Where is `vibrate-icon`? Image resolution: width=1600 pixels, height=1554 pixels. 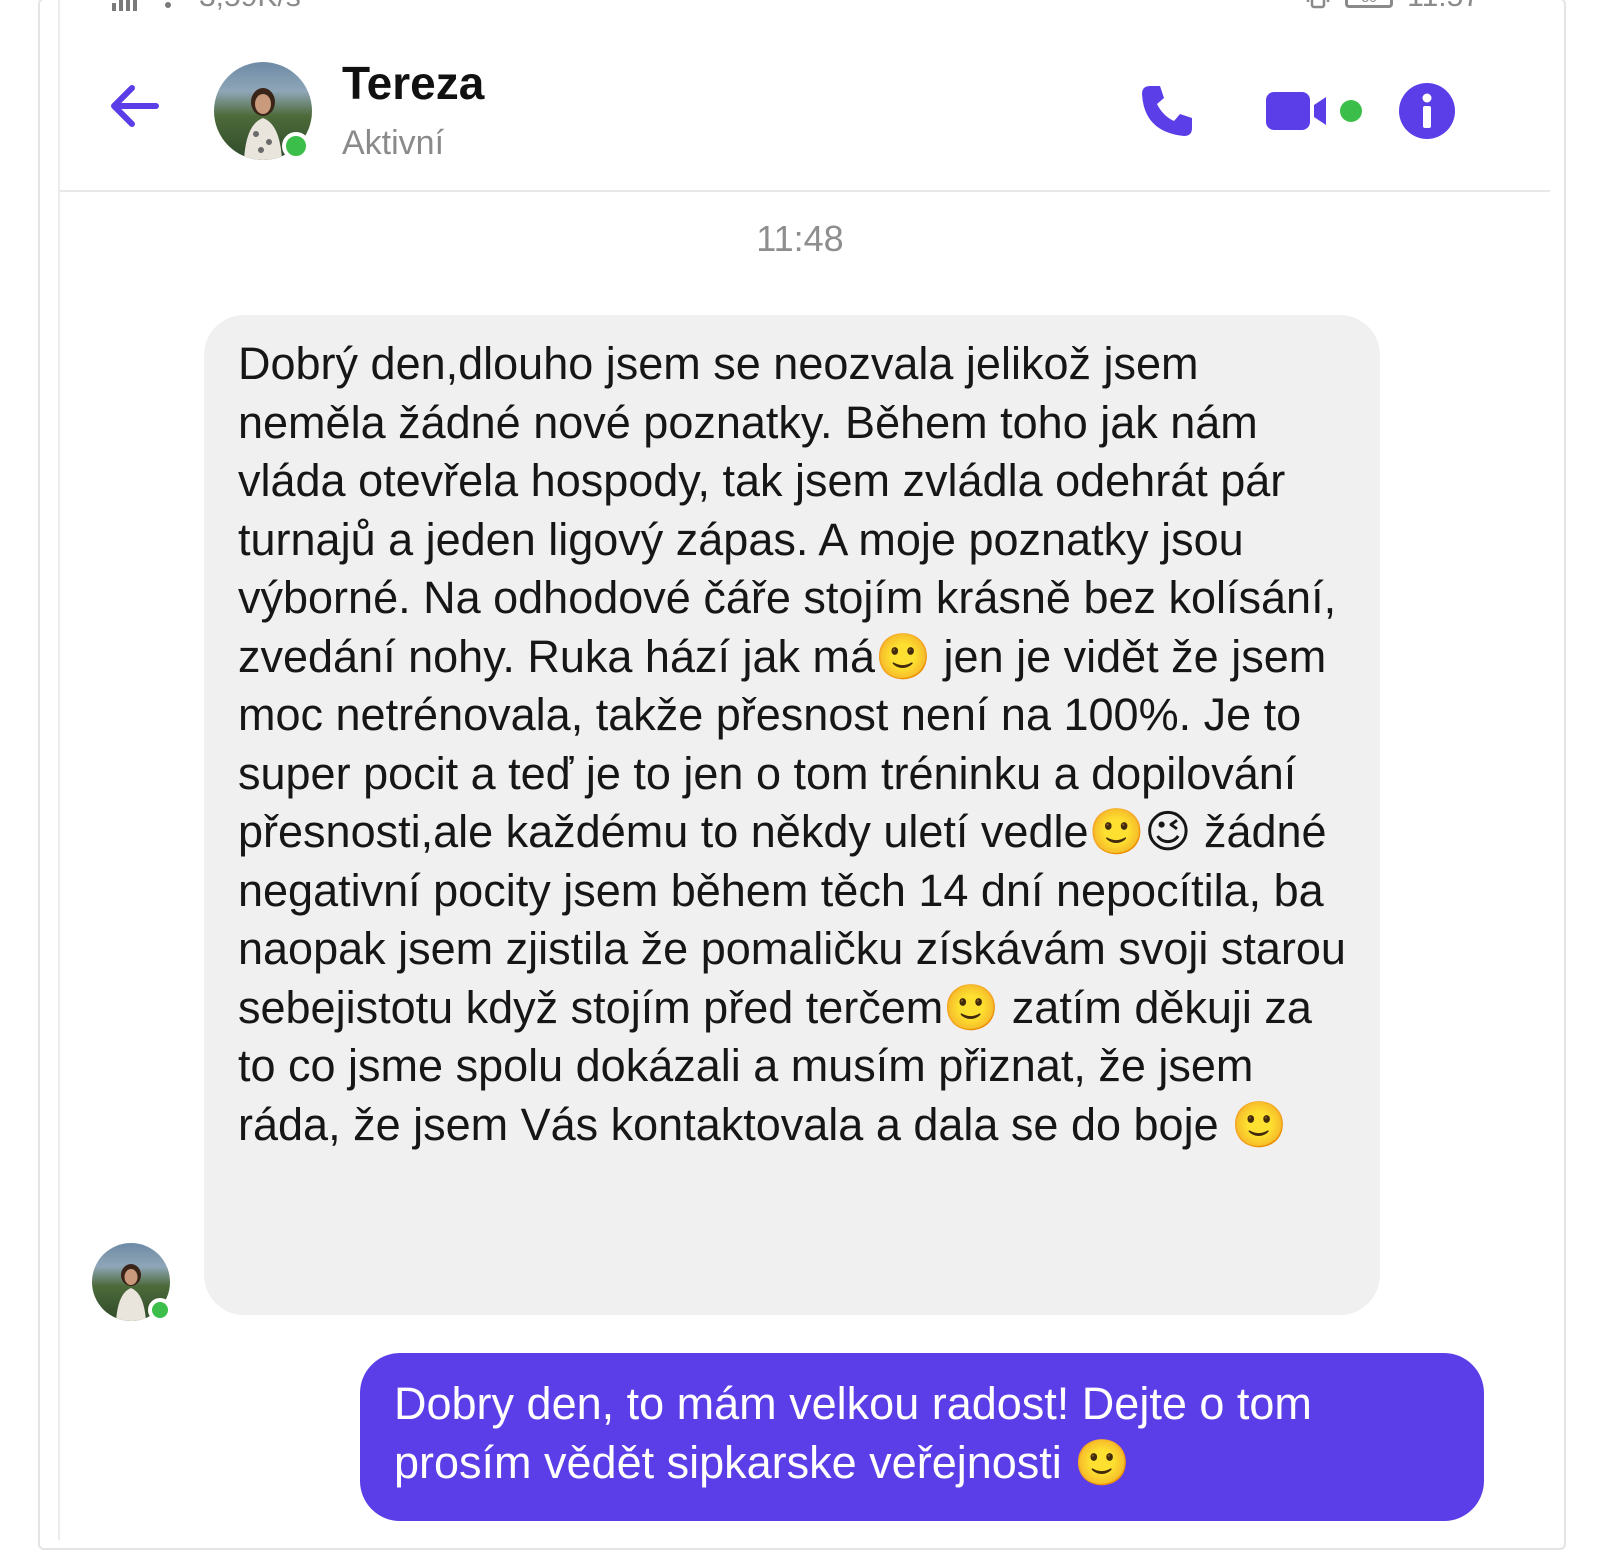
vibrate-icon is located at coordinates (1318, 4).